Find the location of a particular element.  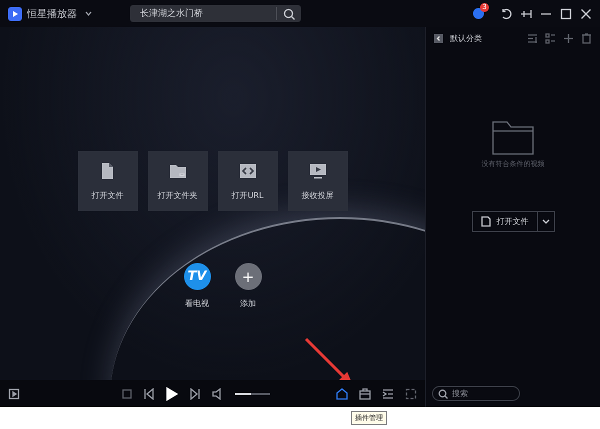

list-view-icon is located at coordinates (550, 38).